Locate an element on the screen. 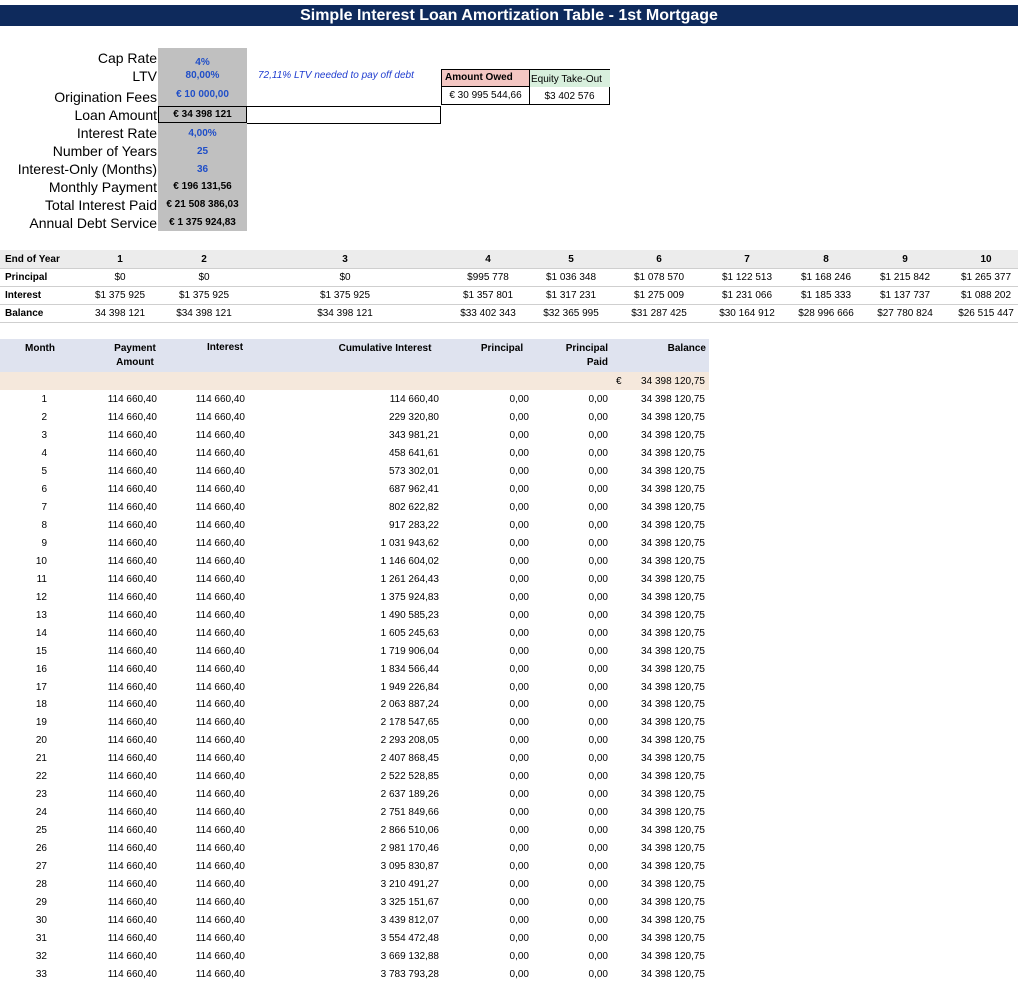 This screenshot has width=1018, height=984. month-cell: 20 is located at coordinates (41, 741).